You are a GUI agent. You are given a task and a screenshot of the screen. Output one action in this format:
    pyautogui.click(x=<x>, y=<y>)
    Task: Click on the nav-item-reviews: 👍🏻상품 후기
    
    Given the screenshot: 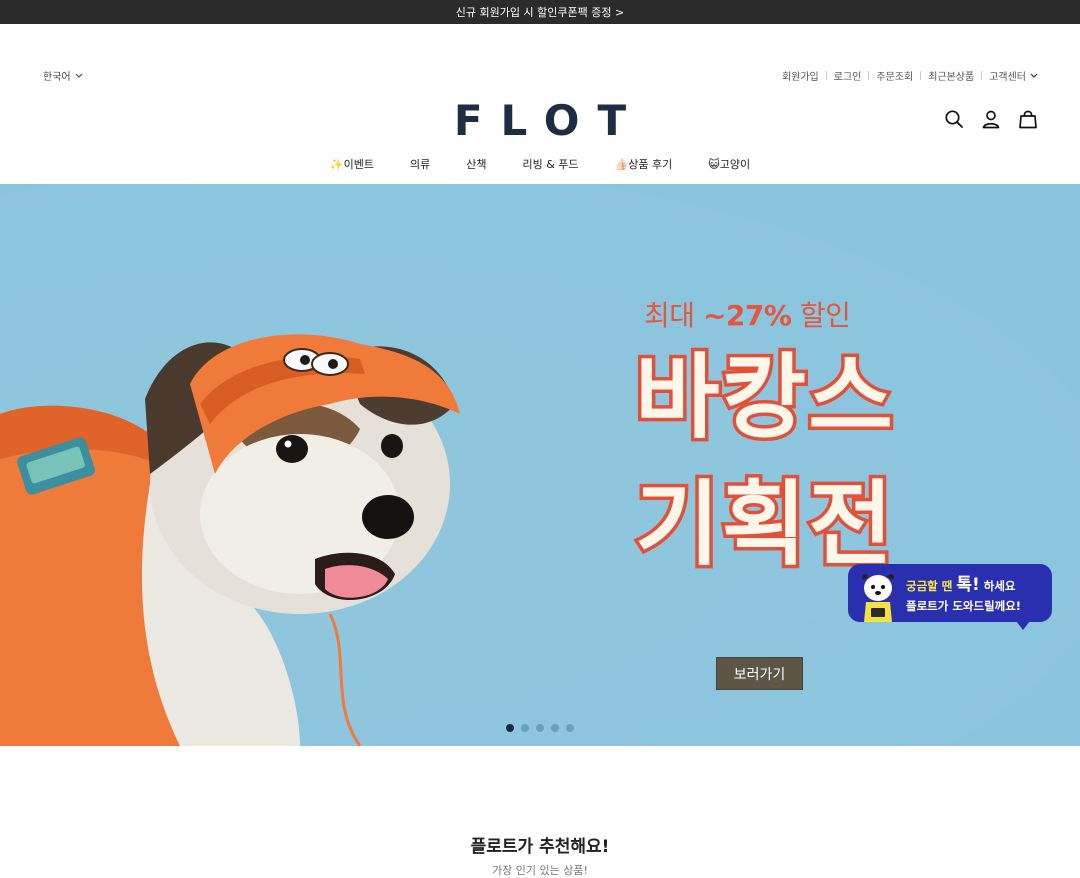 What is the action you would take?
    pyautogui.click(x=644, y=164)
    